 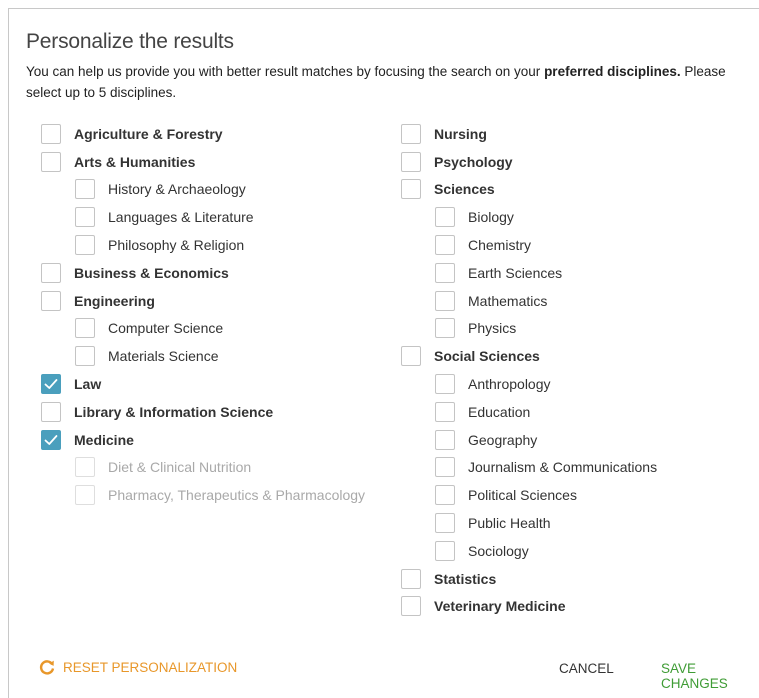 What do you see at coordinates (529, 579) in the screenshot?
I see `discipline-option-statistics: Statistics` at bounding box center [529, 579].